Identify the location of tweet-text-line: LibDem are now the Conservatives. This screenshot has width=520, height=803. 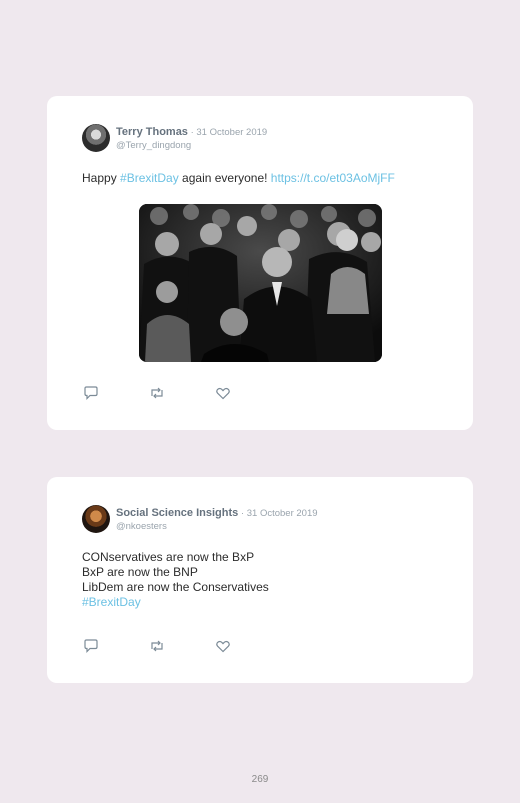
(175, 587).